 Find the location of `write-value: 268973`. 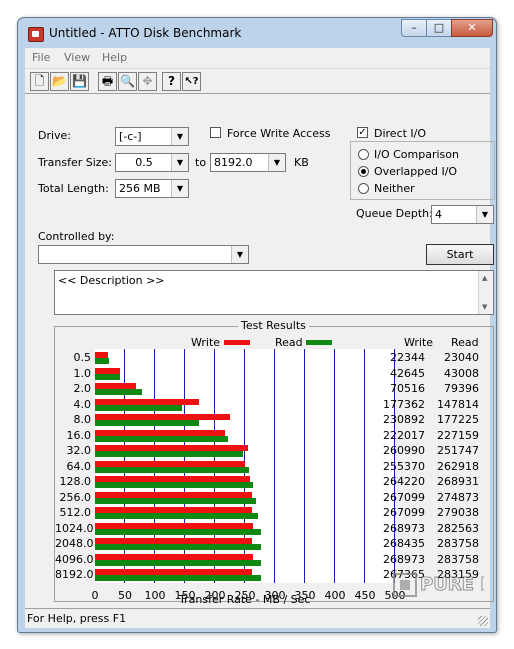

write-value: 268973 is located at coordinates (404, 528).